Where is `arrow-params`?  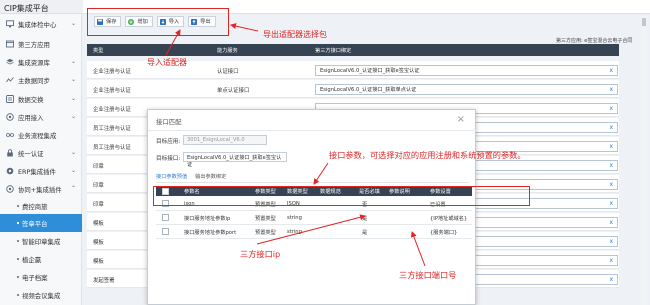
arrow-params is located at coordinates (321, 173).